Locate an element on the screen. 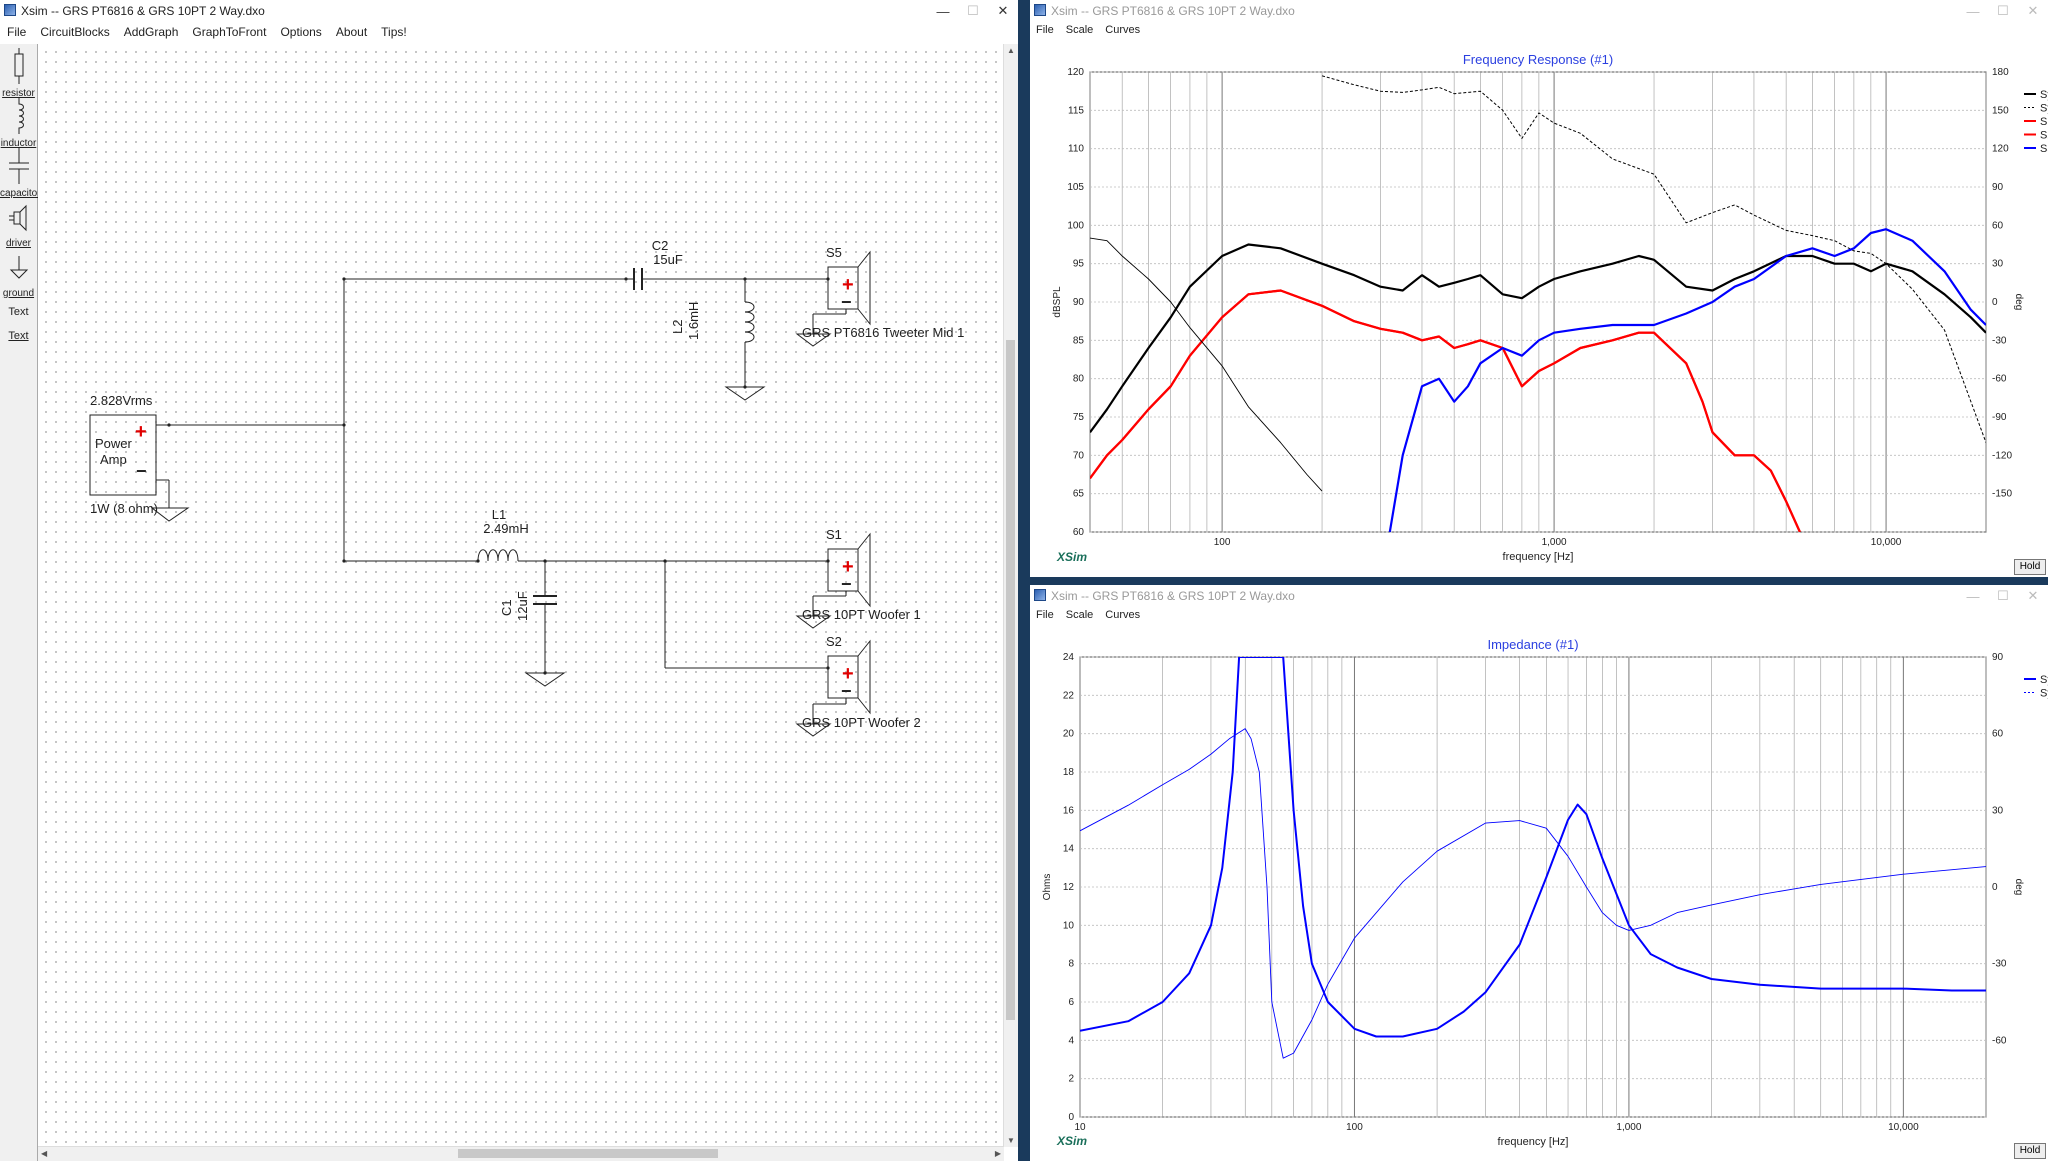 Image resolution: width=2048 pixels, height=1161 pixels. c2-ref: C2 is located at coordinates (660, 245).